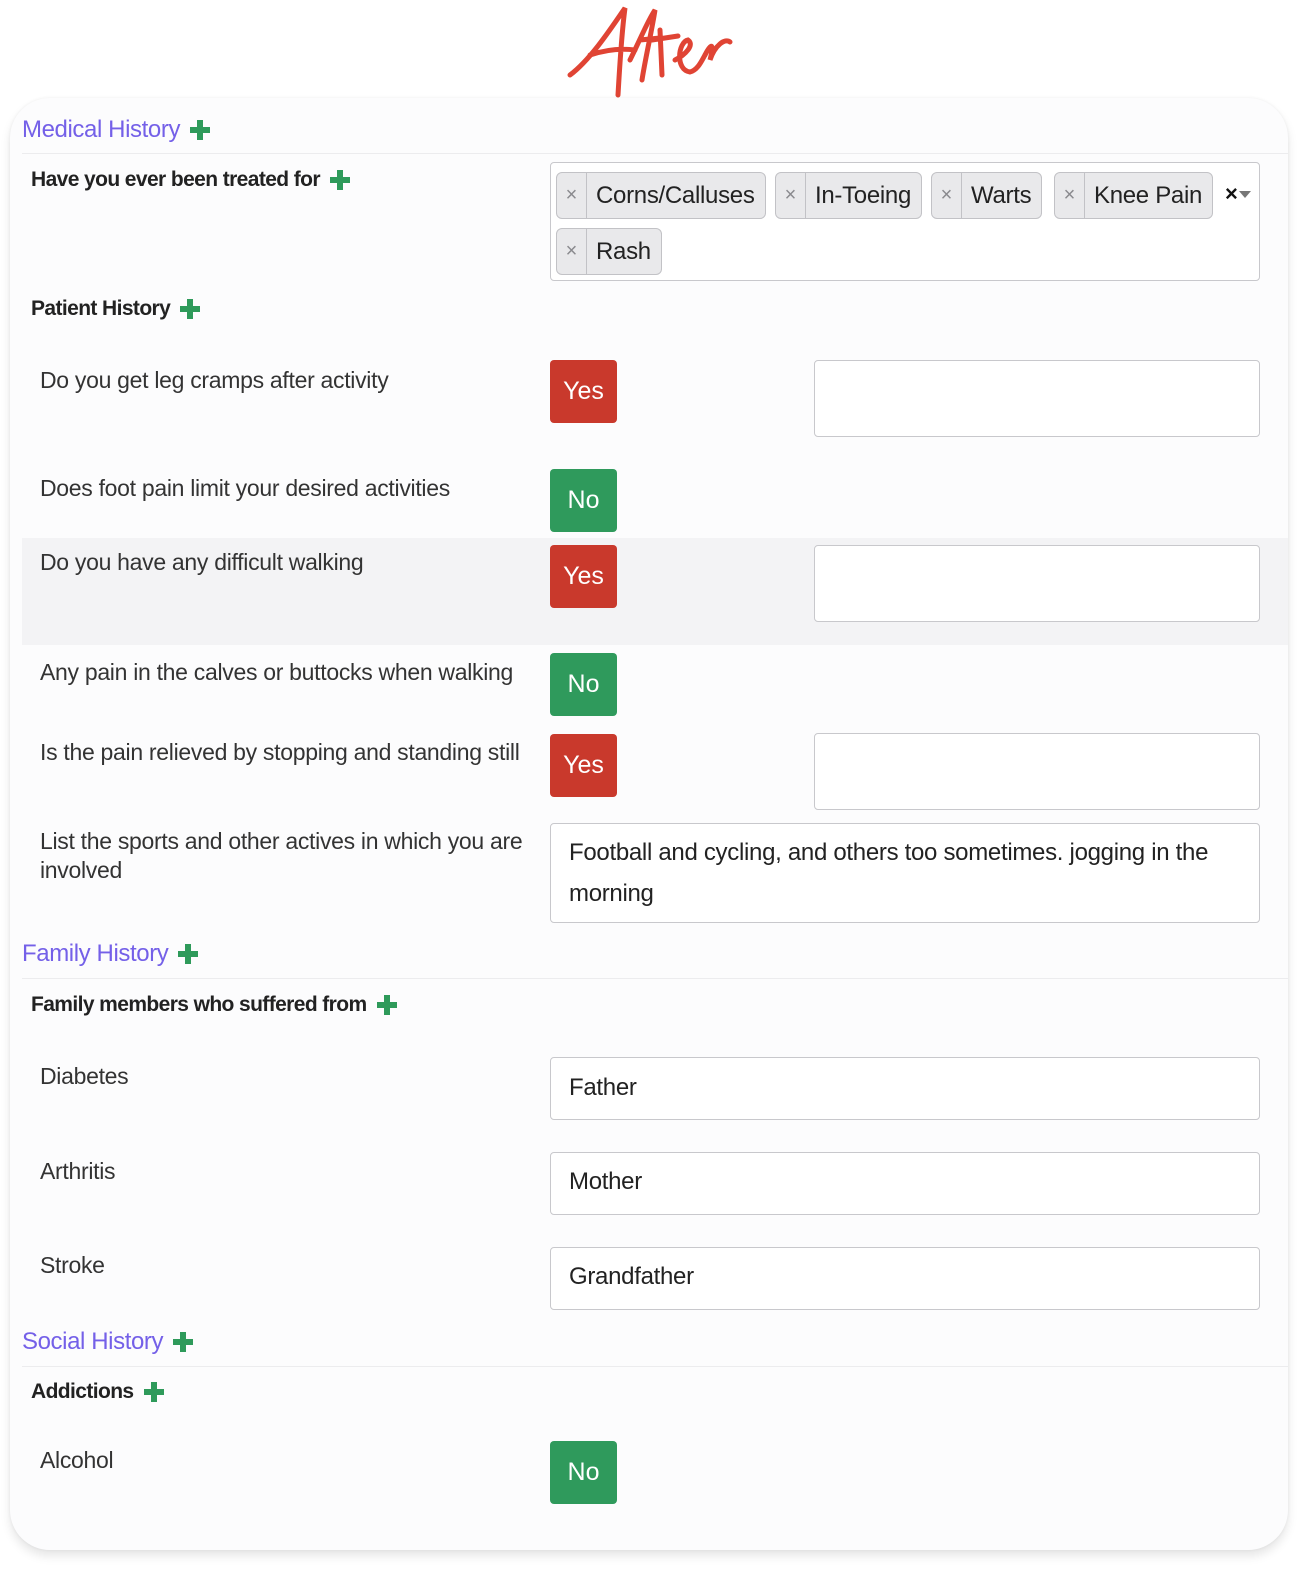  I want to click on condition-diabetes: Diabetes, so click(84, 1076).